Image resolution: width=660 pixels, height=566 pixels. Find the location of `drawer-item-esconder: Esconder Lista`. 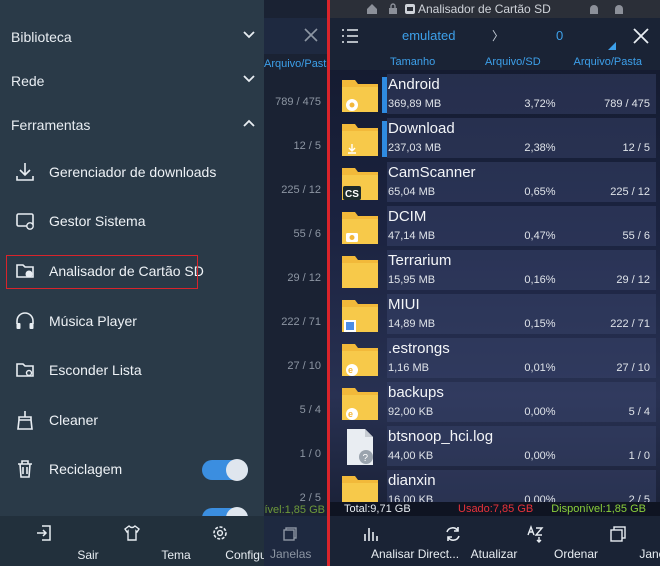

drawer-item-esconder: Esconder Lista is located at coordinates (132, 371).